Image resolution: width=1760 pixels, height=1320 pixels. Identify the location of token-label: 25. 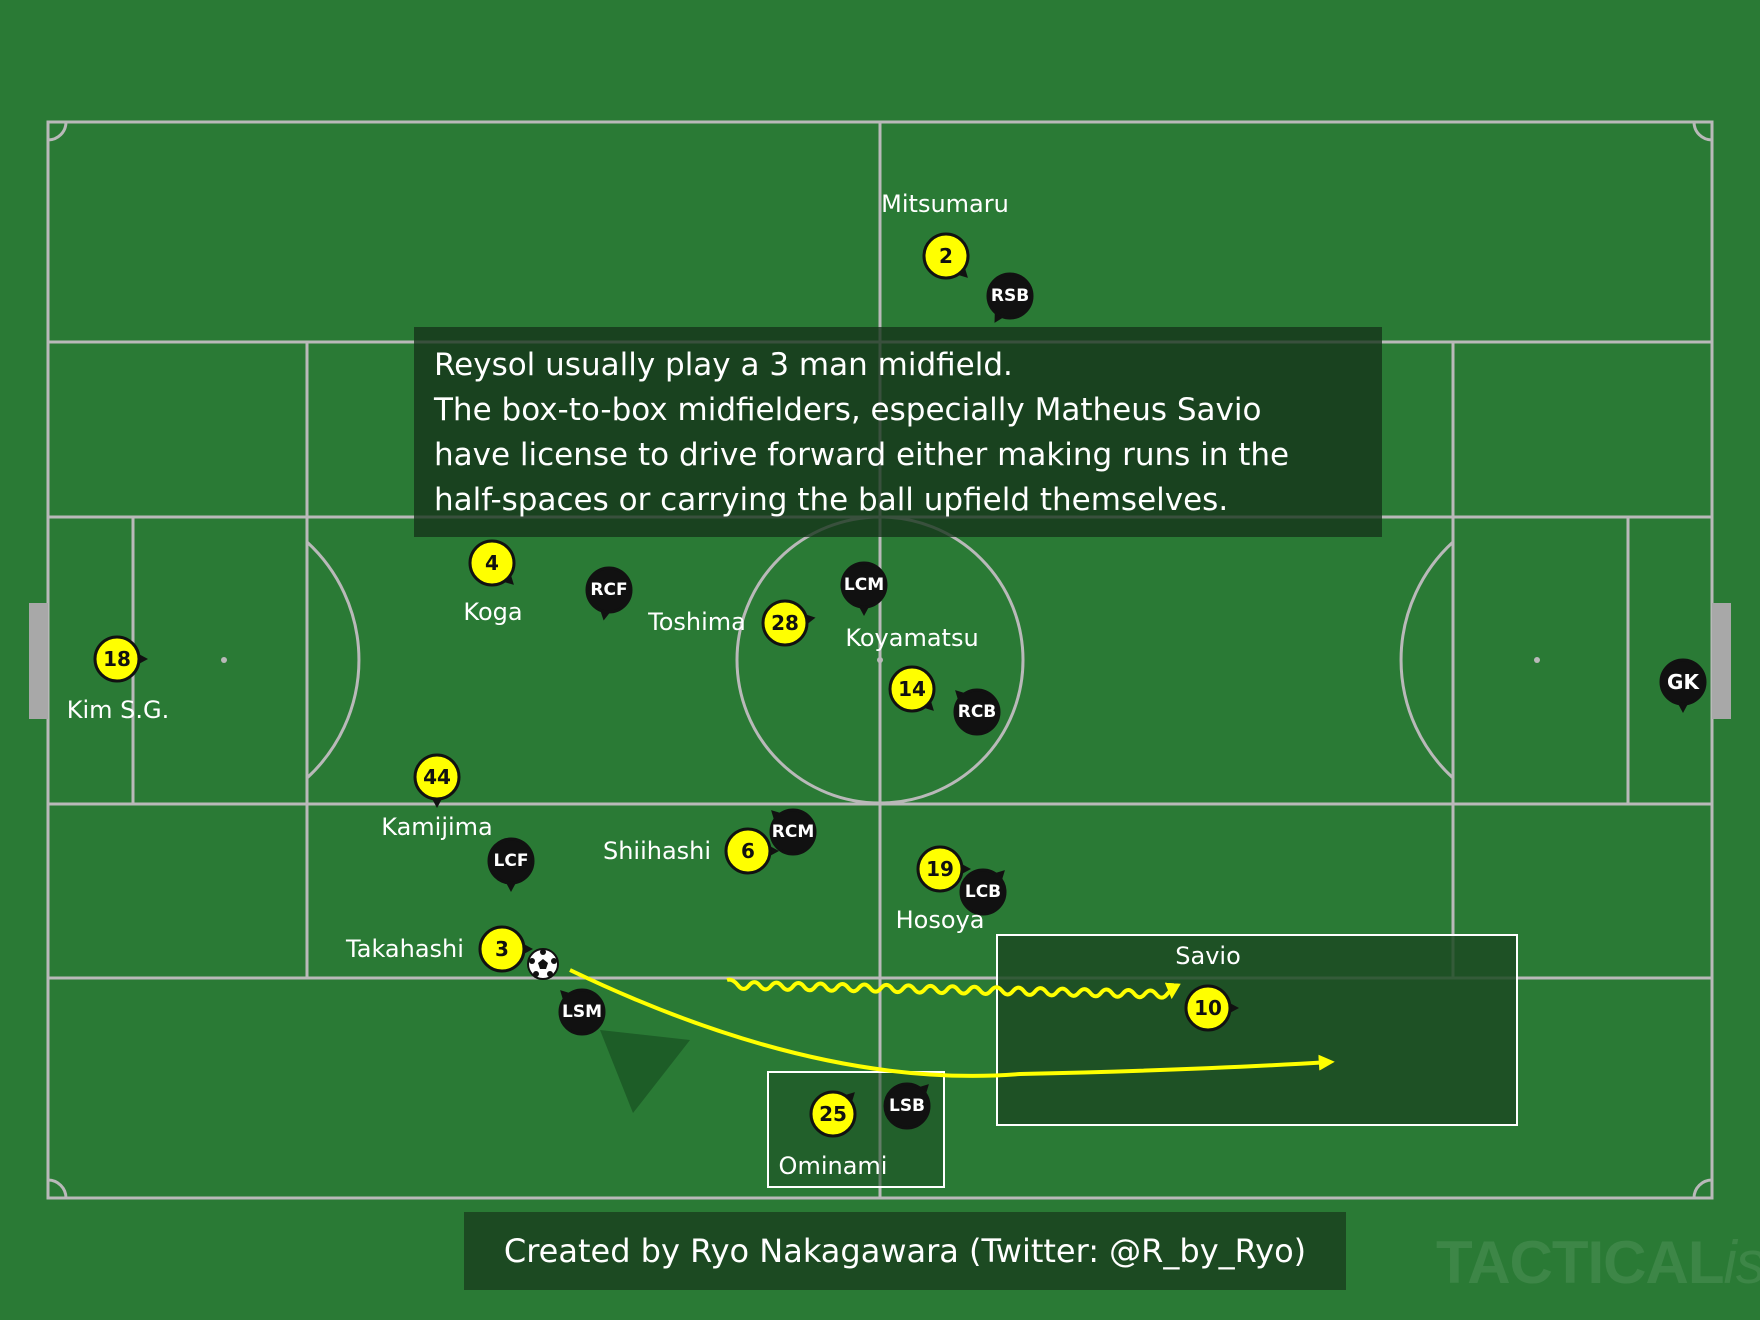
(833, 1114).